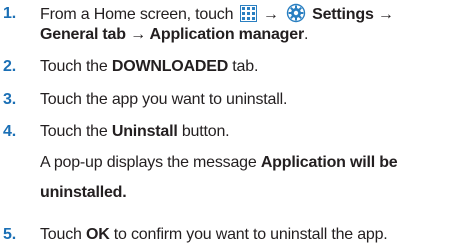 Image resolution: width=449 pixels, height=252 pixels. Describe the element at coordinates (9, 99) in the screenshot. I see `step-number: 3.` at that location.